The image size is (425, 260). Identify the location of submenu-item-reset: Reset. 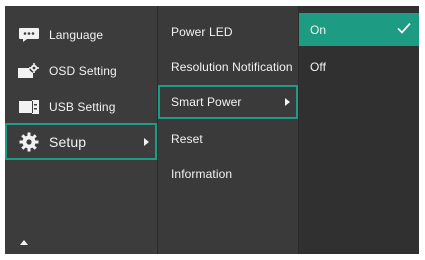
(228, 139).